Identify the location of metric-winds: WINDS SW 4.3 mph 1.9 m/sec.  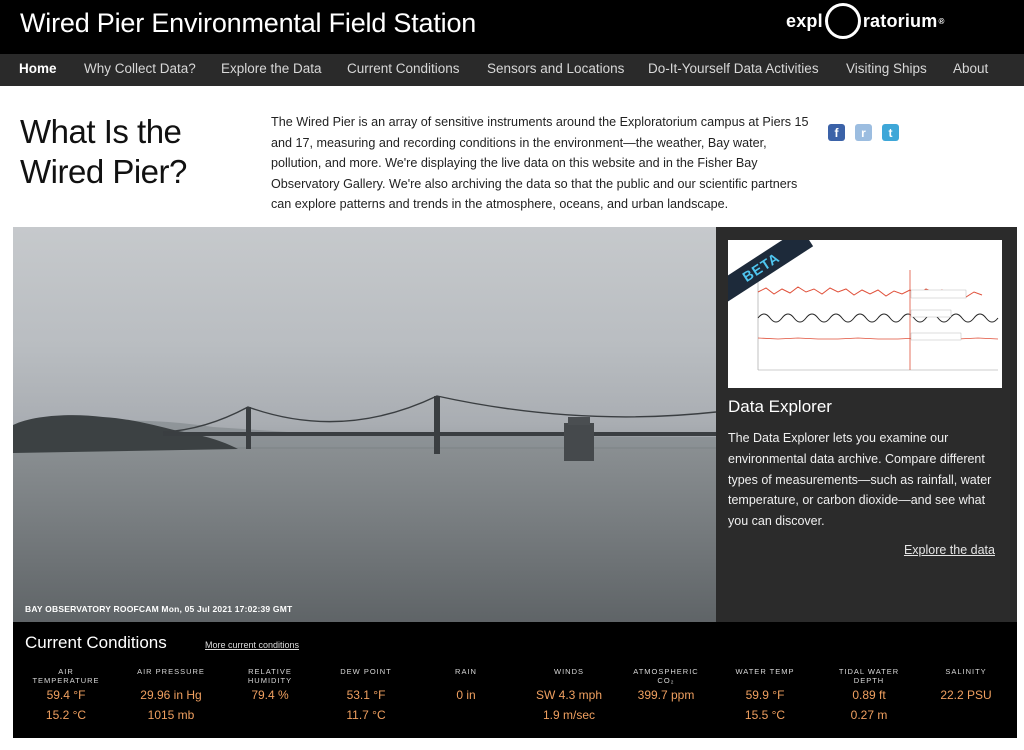
(569, 696).